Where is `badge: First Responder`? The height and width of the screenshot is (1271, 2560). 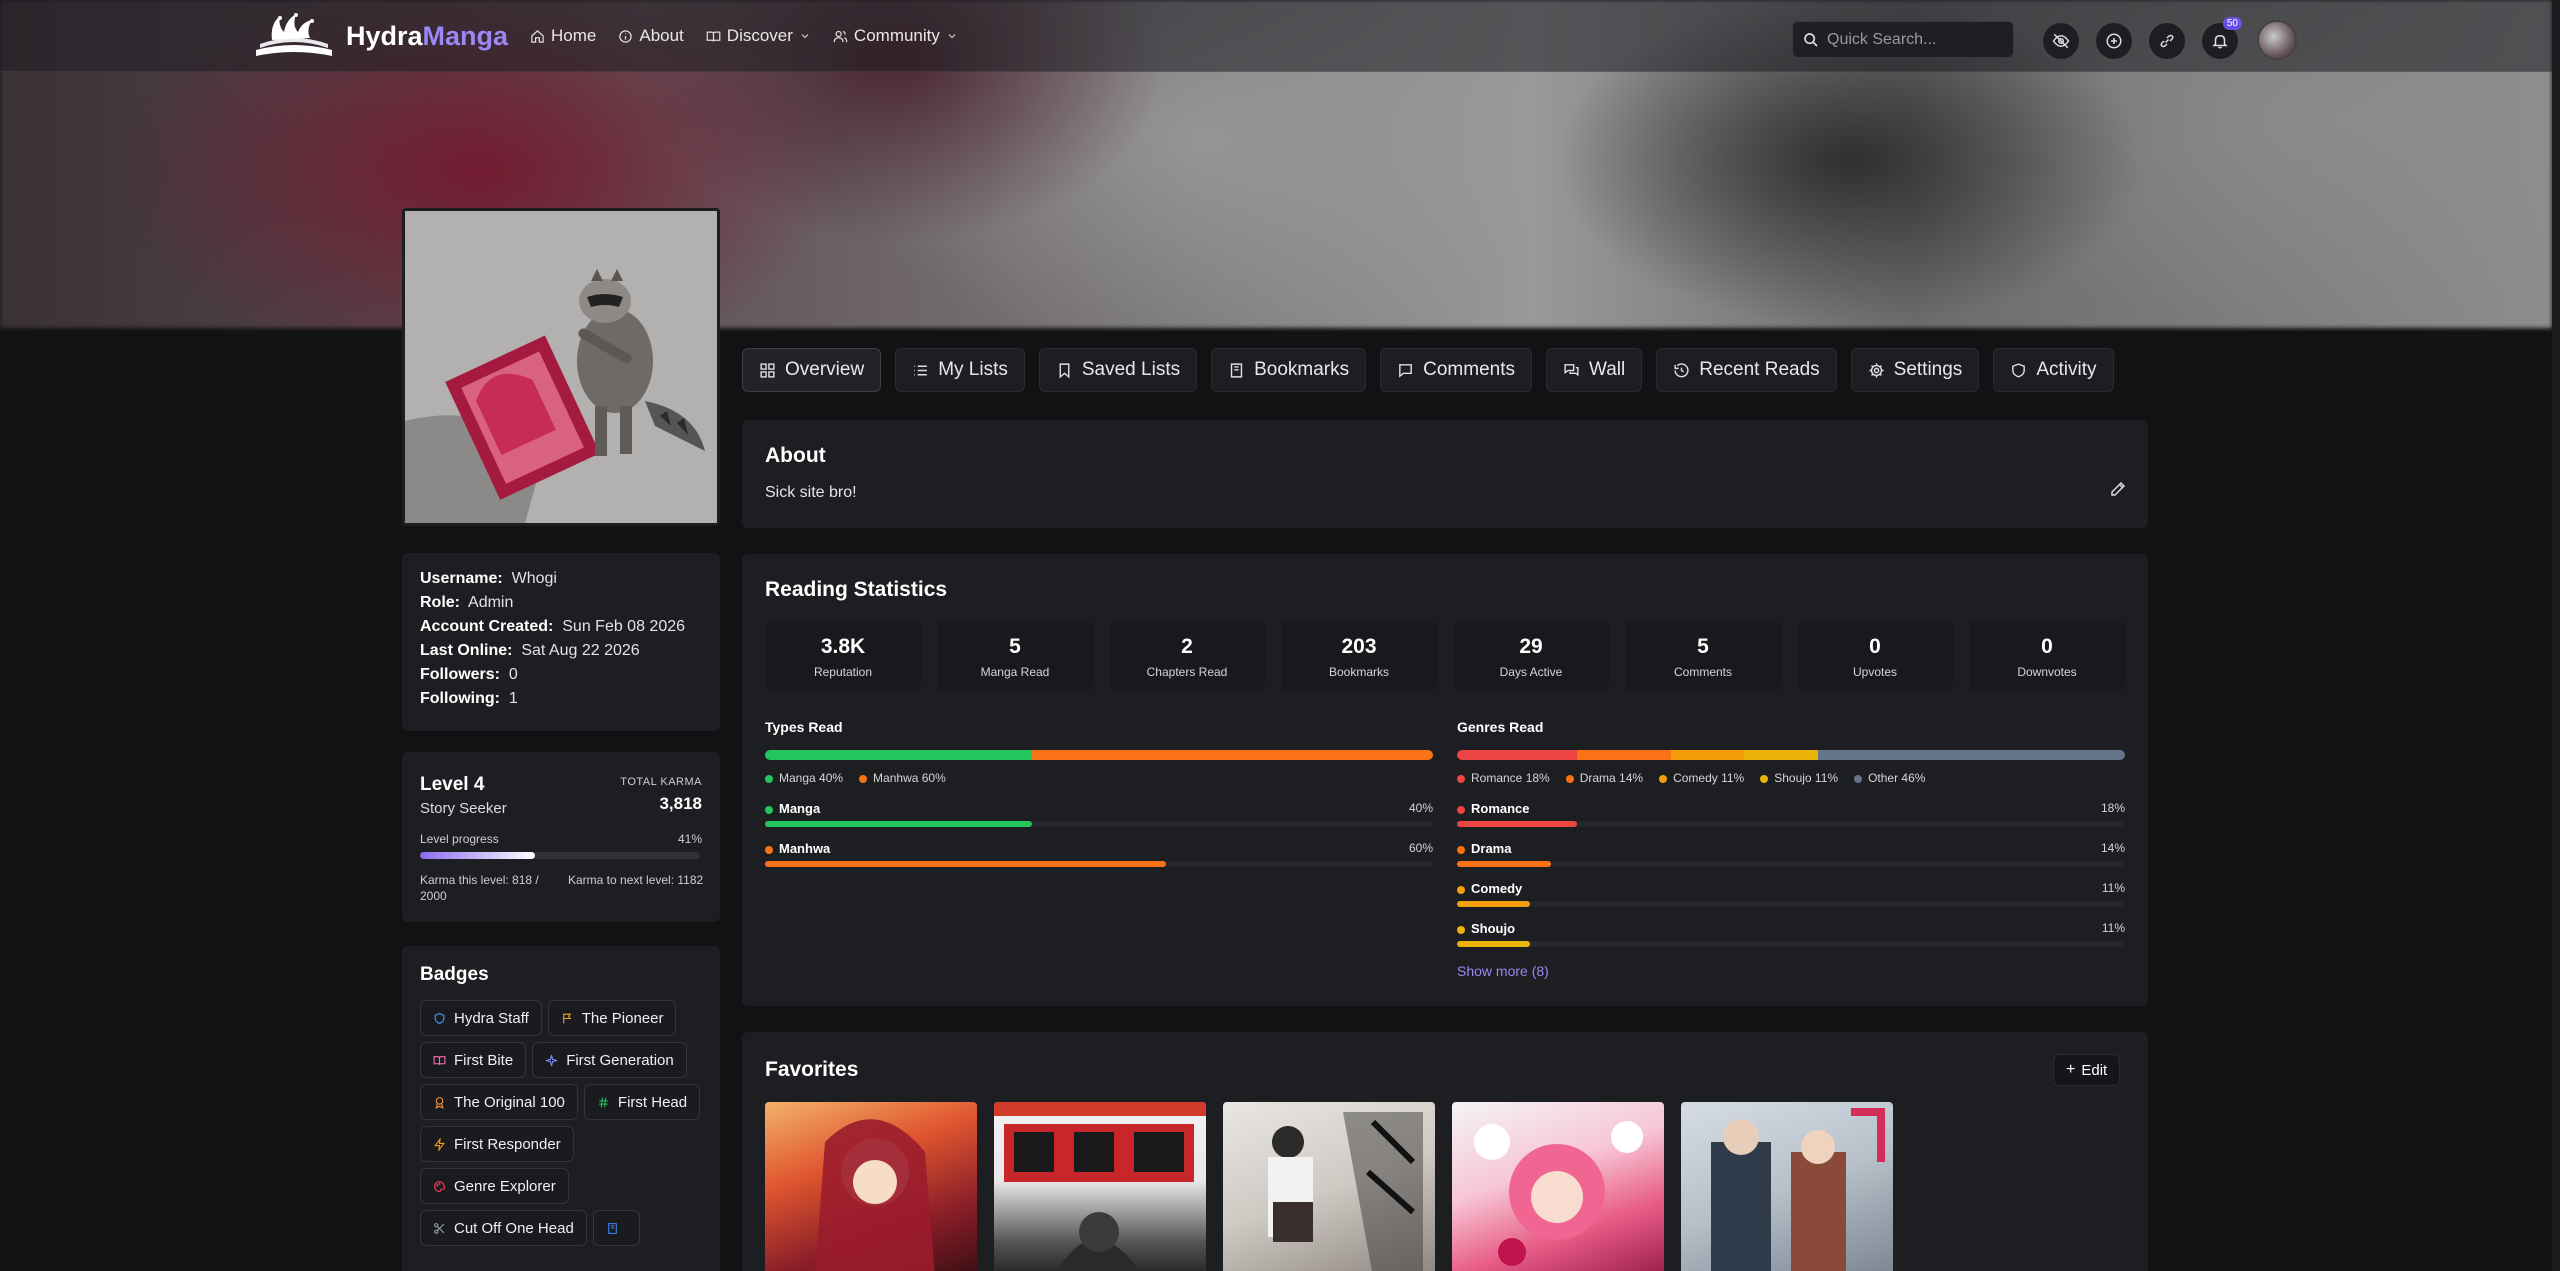 badge: First Responder is located at coordinates (497, 1144).